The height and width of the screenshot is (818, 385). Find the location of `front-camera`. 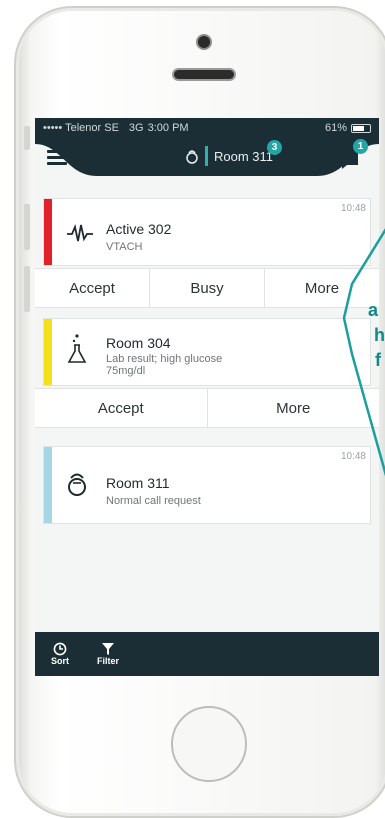

front-camera is located at coordinates (204, 42).